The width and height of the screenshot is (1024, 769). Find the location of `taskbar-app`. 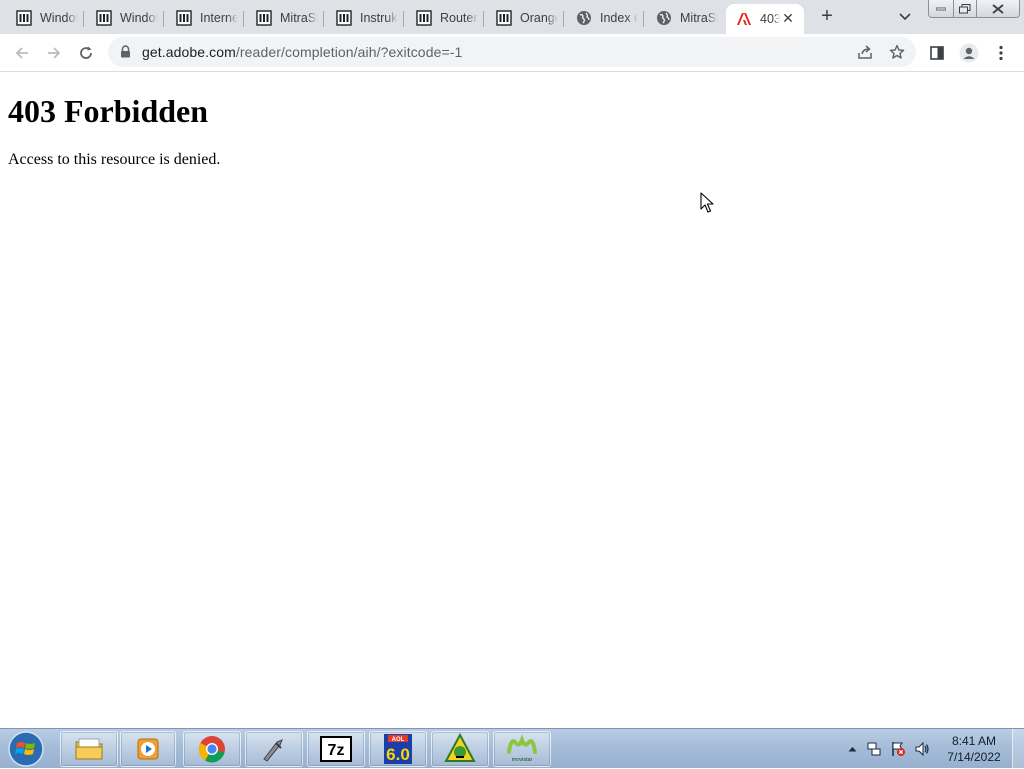

taskbar-app is located at coordinates (274, 749).